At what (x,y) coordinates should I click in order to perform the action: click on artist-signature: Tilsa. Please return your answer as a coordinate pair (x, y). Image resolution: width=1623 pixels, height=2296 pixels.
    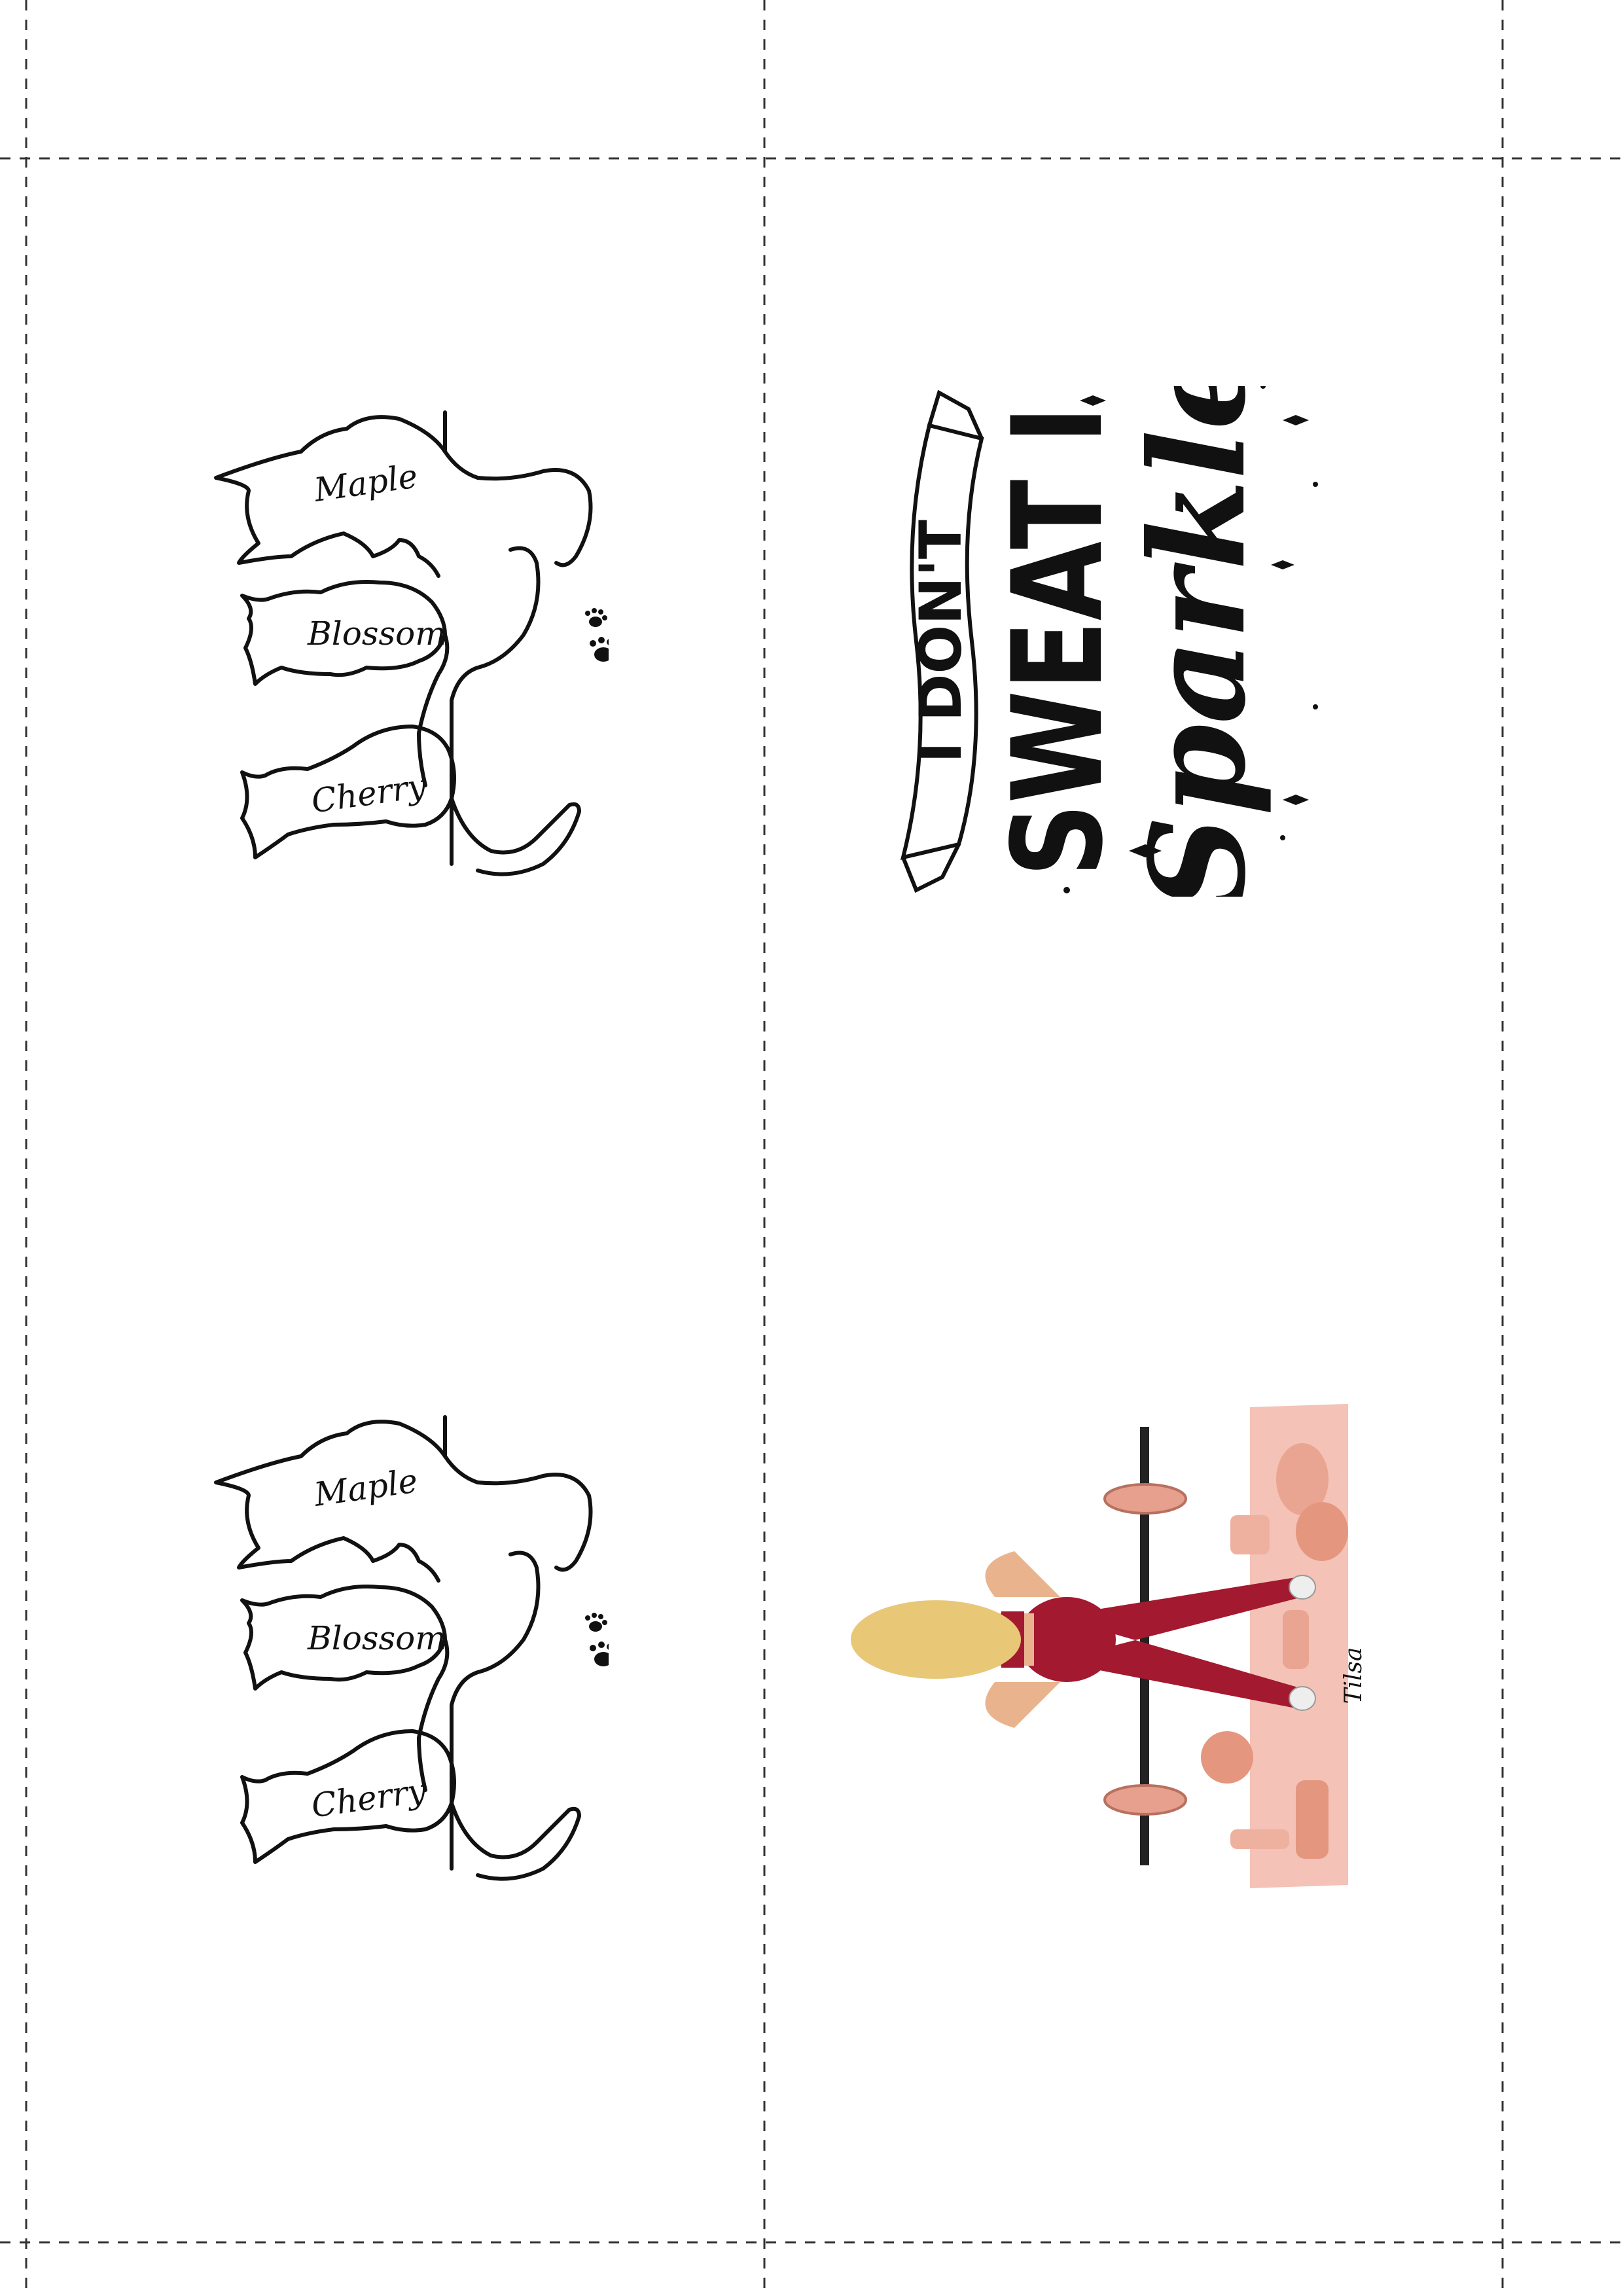
    Looking at the image, I should click on (1353, 1675).